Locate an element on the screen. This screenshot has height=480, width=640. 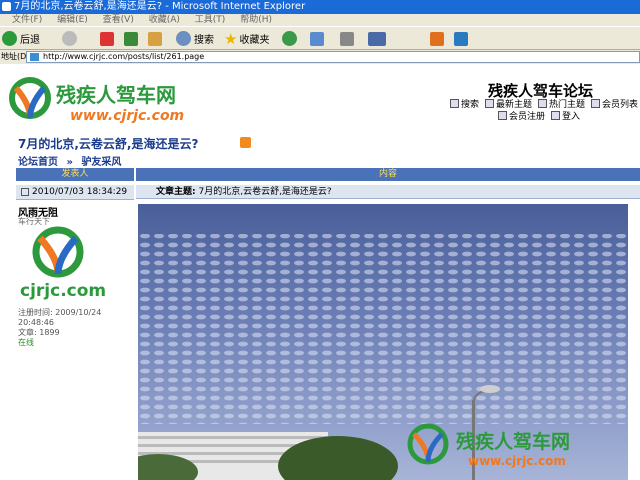
research-icon is located at coordinates (461, 38).